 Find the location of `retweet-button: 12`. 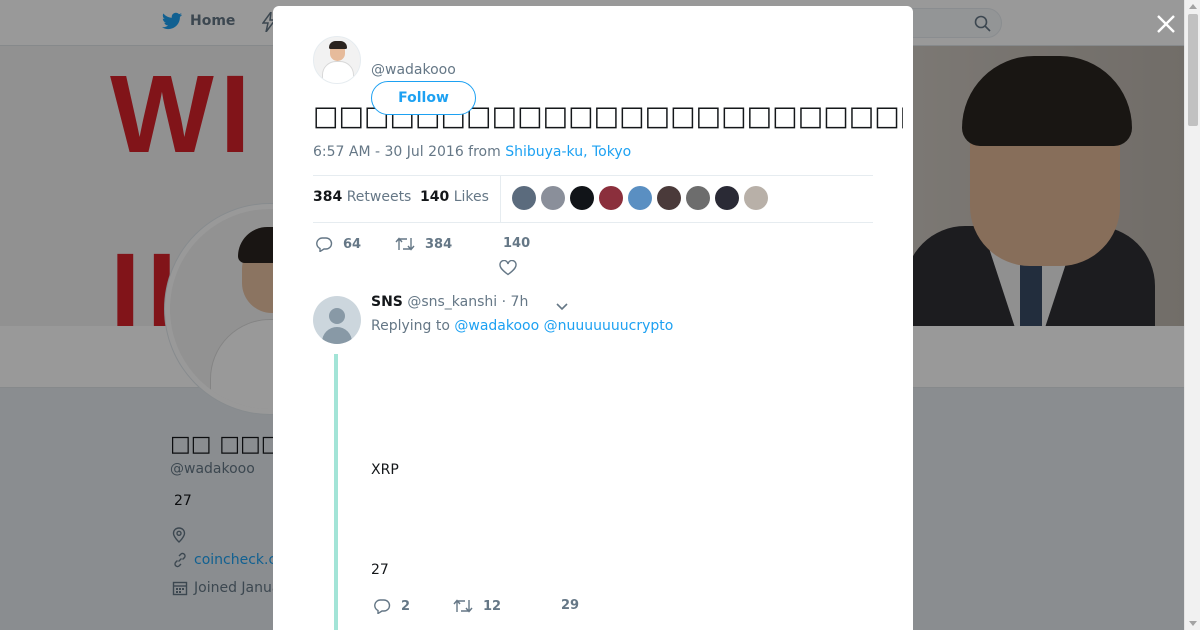

retweet-button: 12 is located at coordinates (477, 606).